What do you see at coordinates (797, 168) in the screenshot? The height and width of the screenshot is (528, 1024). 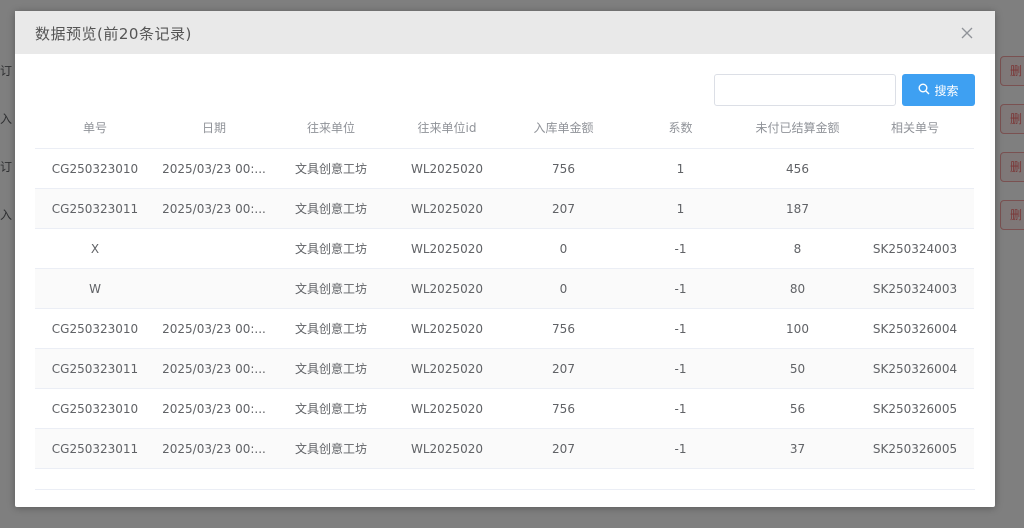 I see `table-cell: 456` at bounding box center [797, 168].